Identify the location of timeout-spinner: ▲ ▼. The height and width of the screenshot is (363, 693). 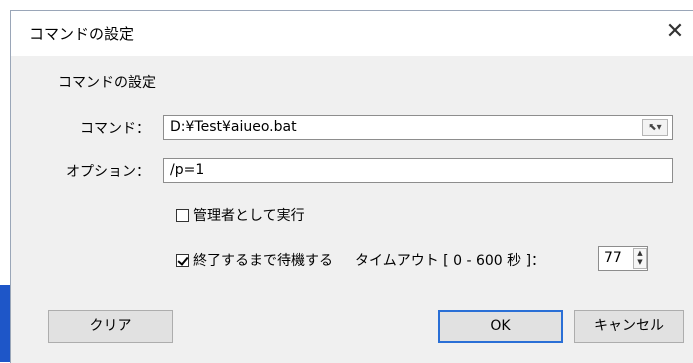
(640, 258).